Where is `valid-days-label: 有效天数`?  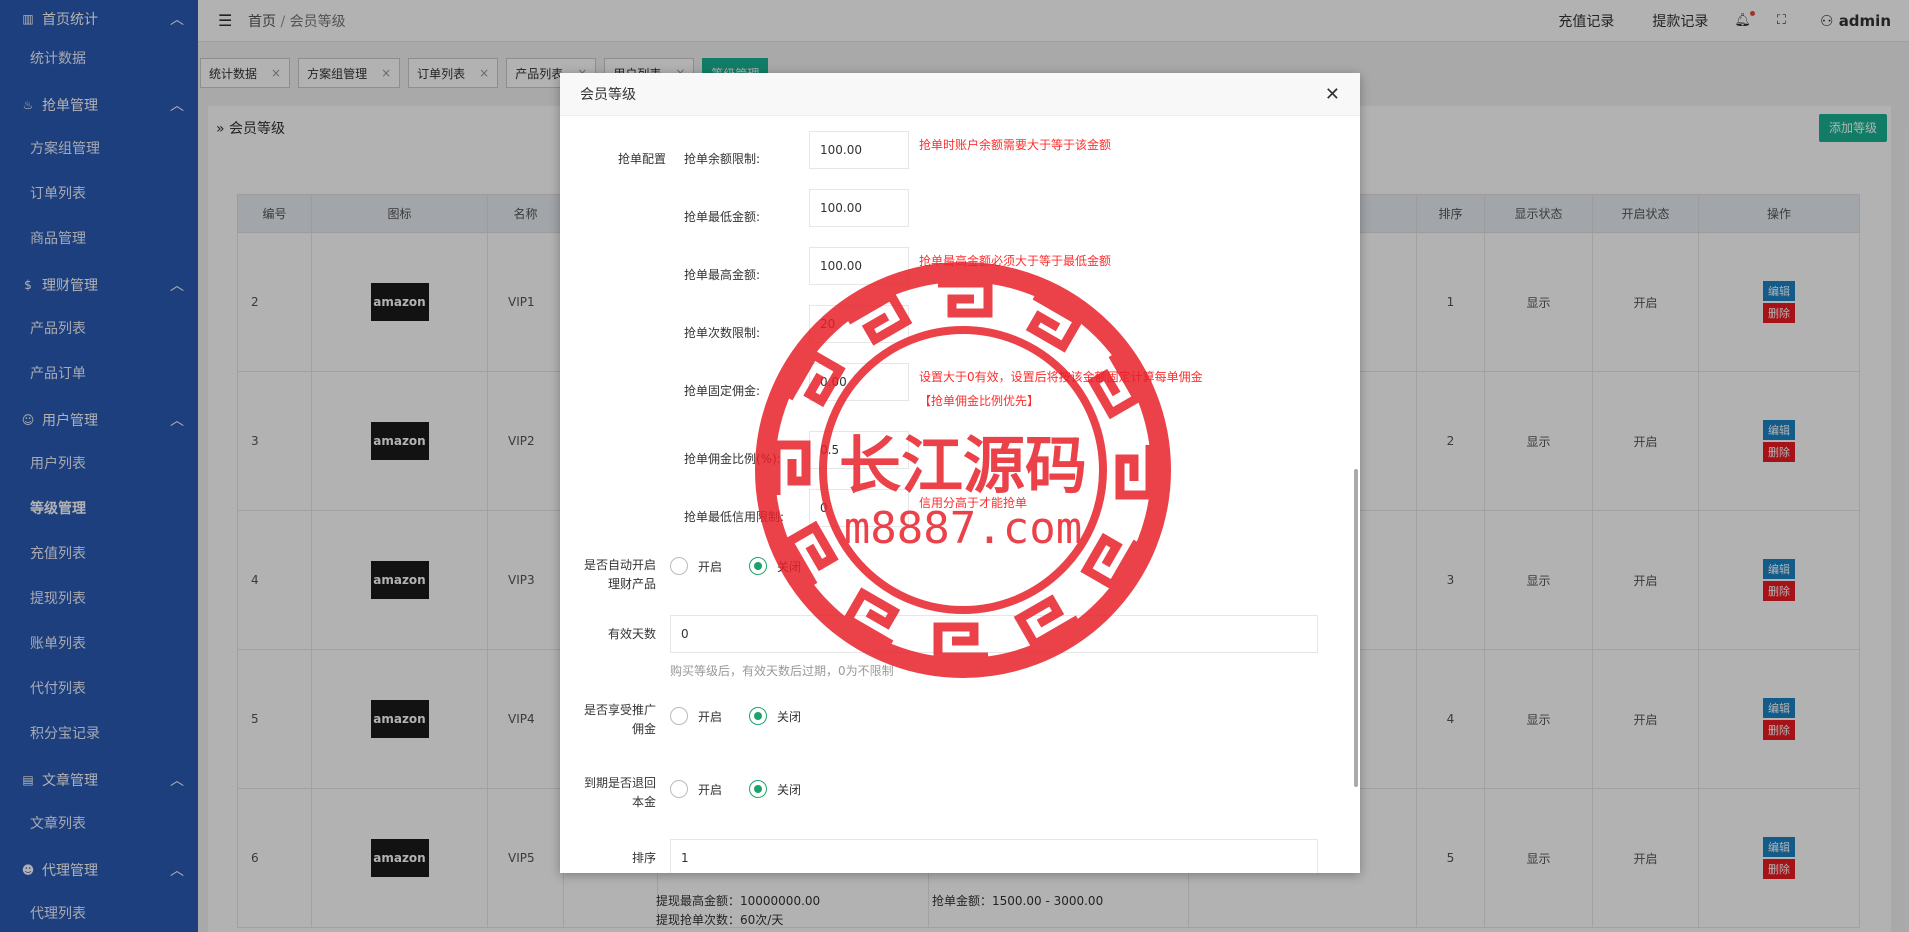 valid-days-label: 有效天数 is located at coordinates (631, 634).